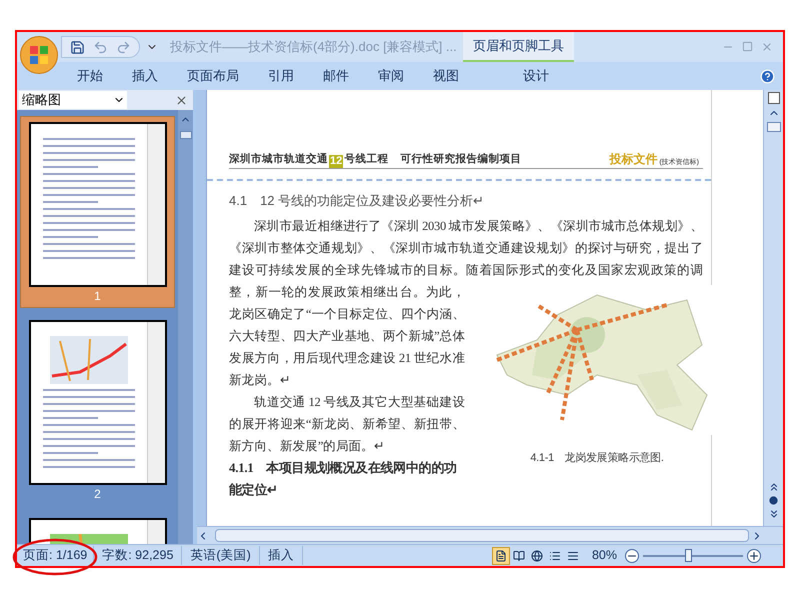 This screenshot has width=800, height=600. Describe the element at coordinates (357, 201) in the screenshot. I see `section-heading: 4.1 12 号线的功能定位及建设必要性分析↵` at that location.